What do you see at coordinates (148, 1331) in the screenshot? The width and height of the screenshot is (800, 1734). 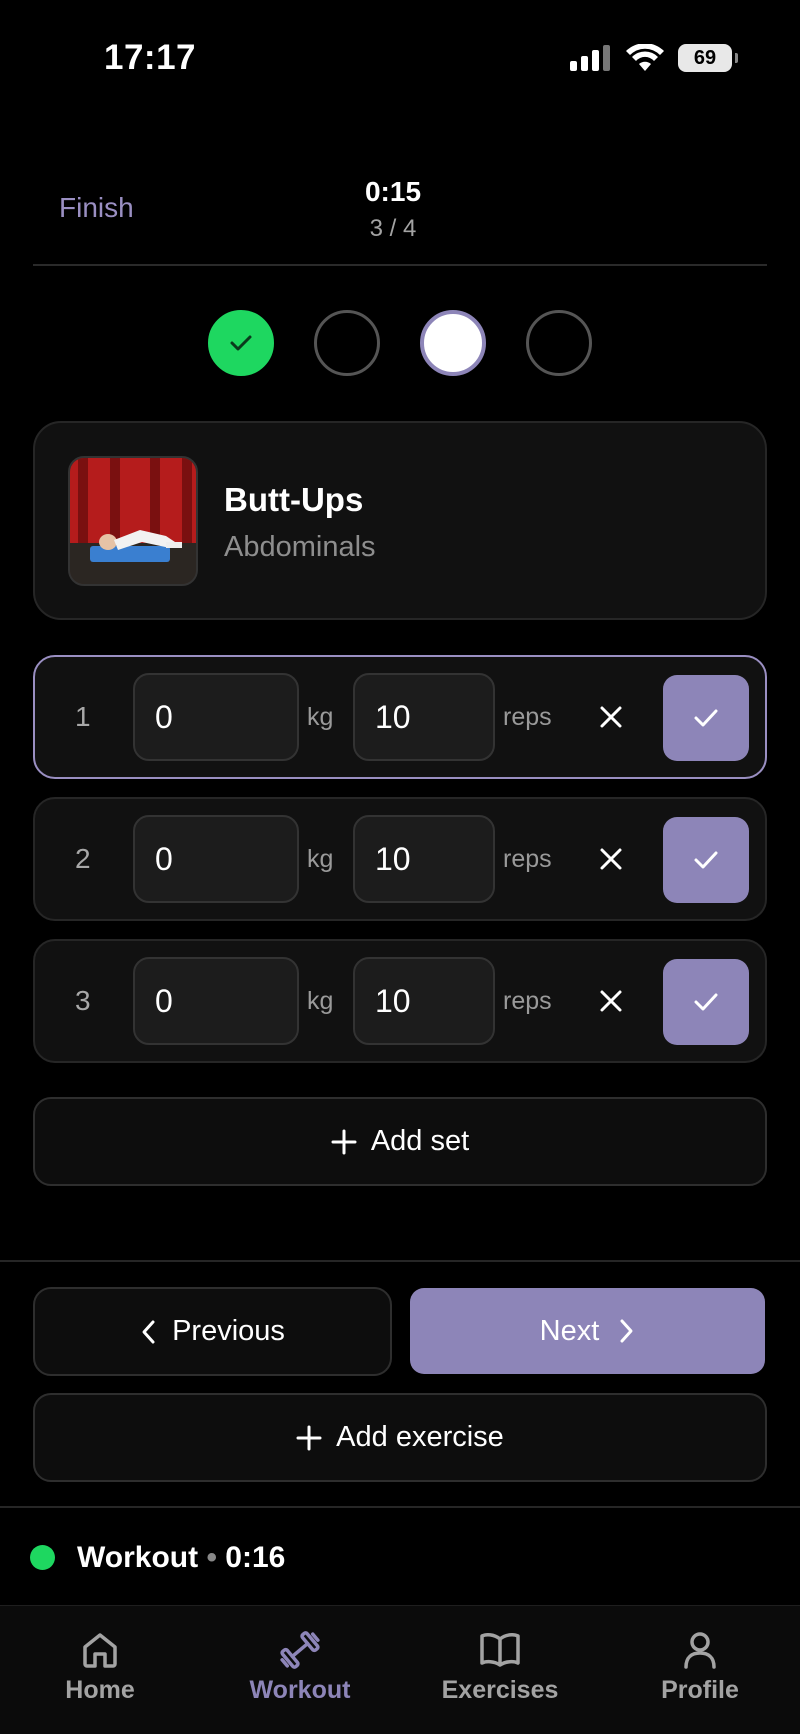 I see `chevron-left-icon` at bounding box center [148, 1331].